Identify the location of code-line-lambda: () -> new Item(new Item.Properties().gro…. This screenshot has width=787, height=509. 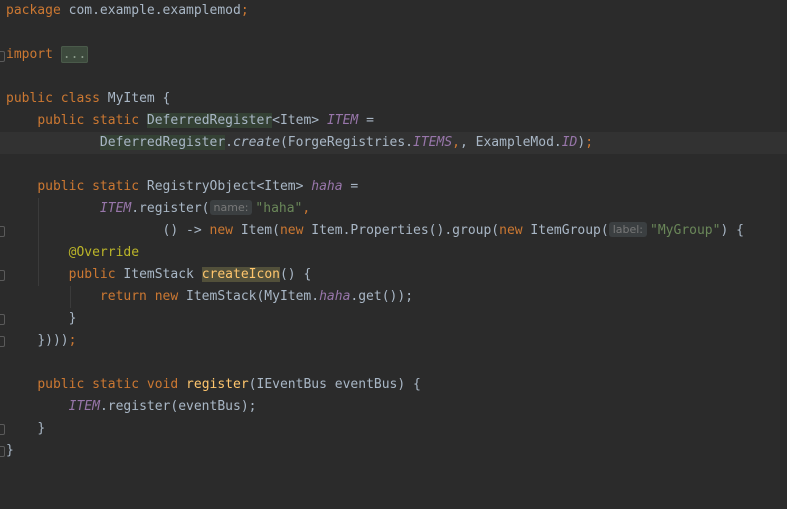
(375, 231).